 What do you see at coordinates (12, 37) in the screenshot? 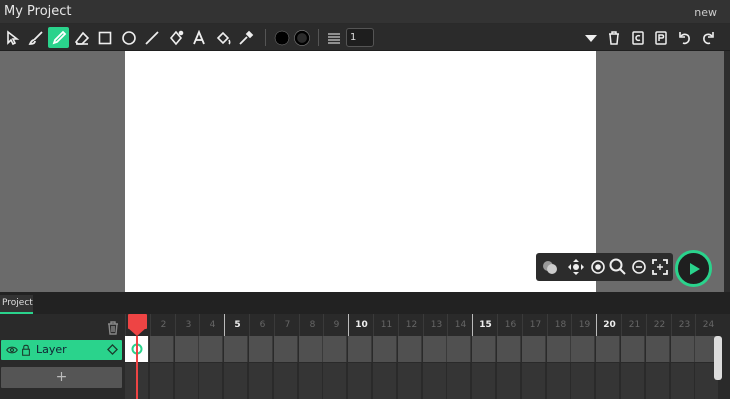
I see `cursor-icon` at bounding box center [12, 37].